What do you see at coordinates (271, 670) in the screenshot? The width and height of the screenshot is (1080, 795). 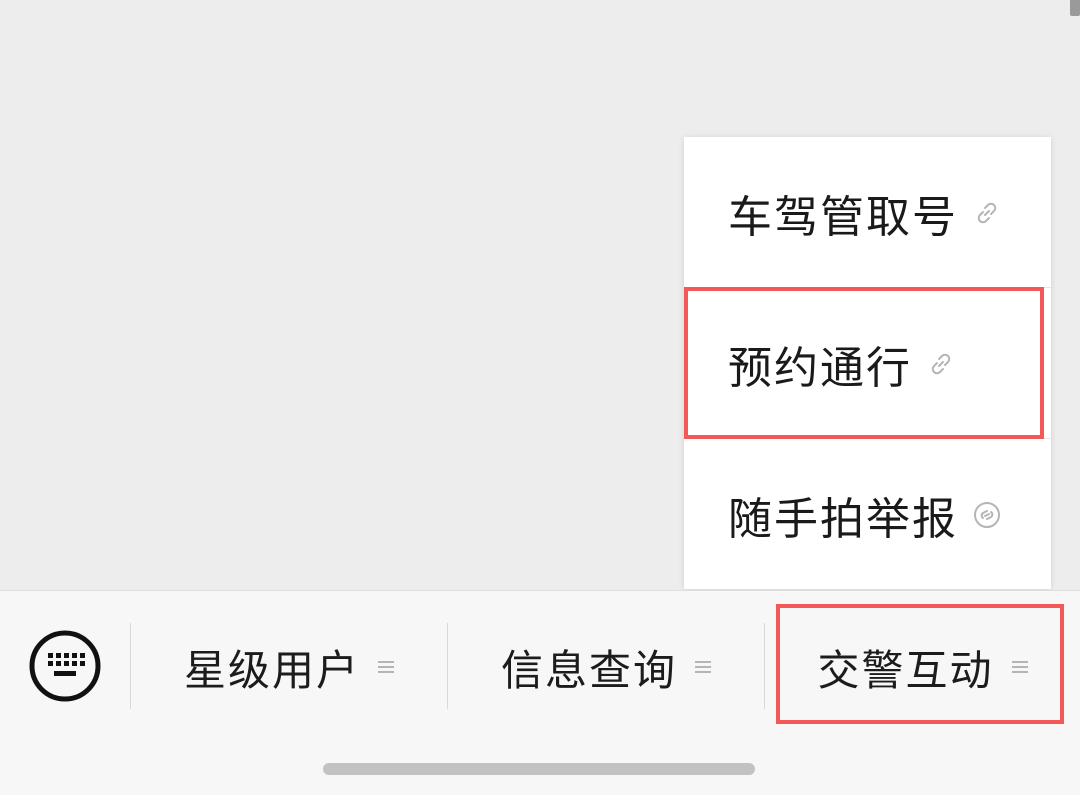 I see `tab-label: 星级用户` at bounding box center [271, 670].